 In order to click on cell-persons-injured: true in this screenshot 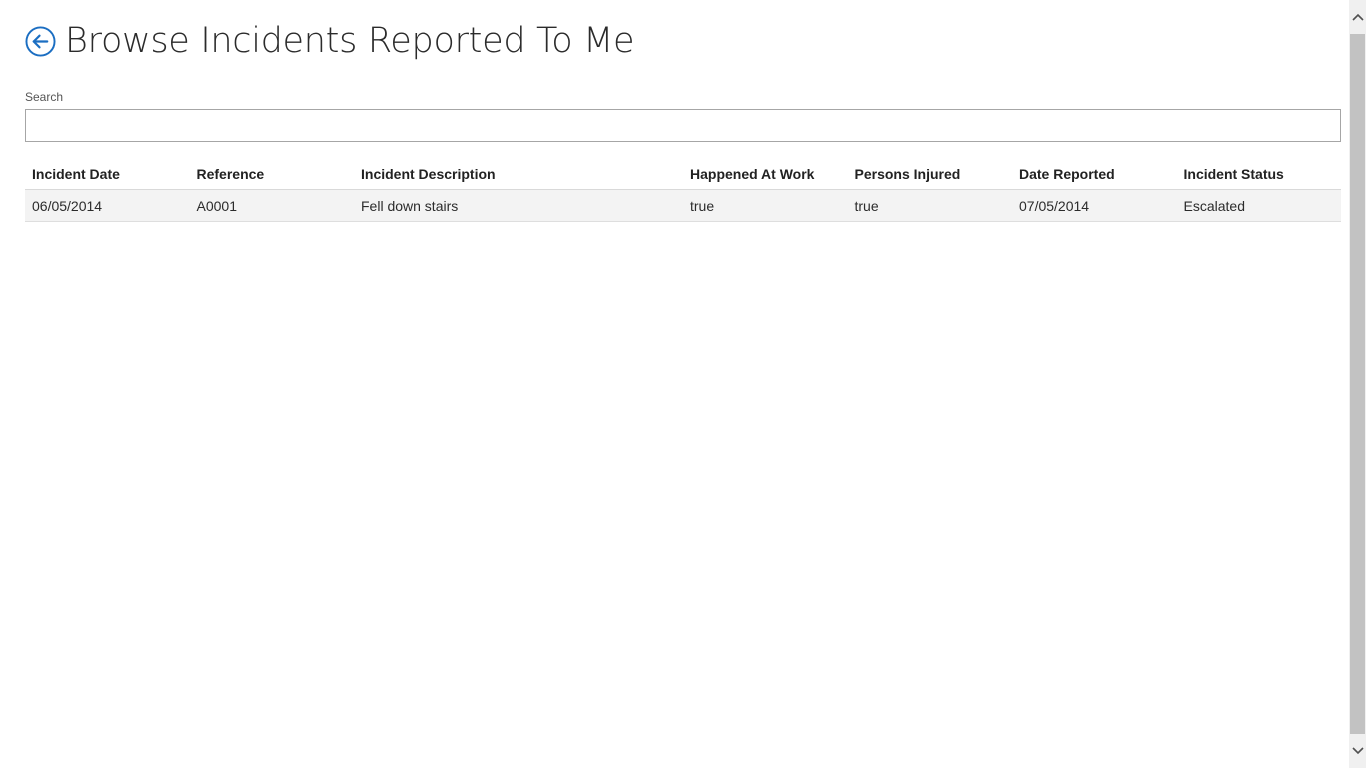, I will do `click(866, 205)`.